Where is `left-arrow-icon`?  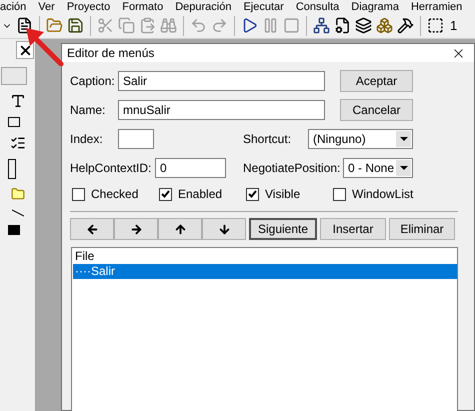
left-arrow-icon is located at coordinates (92, 229).